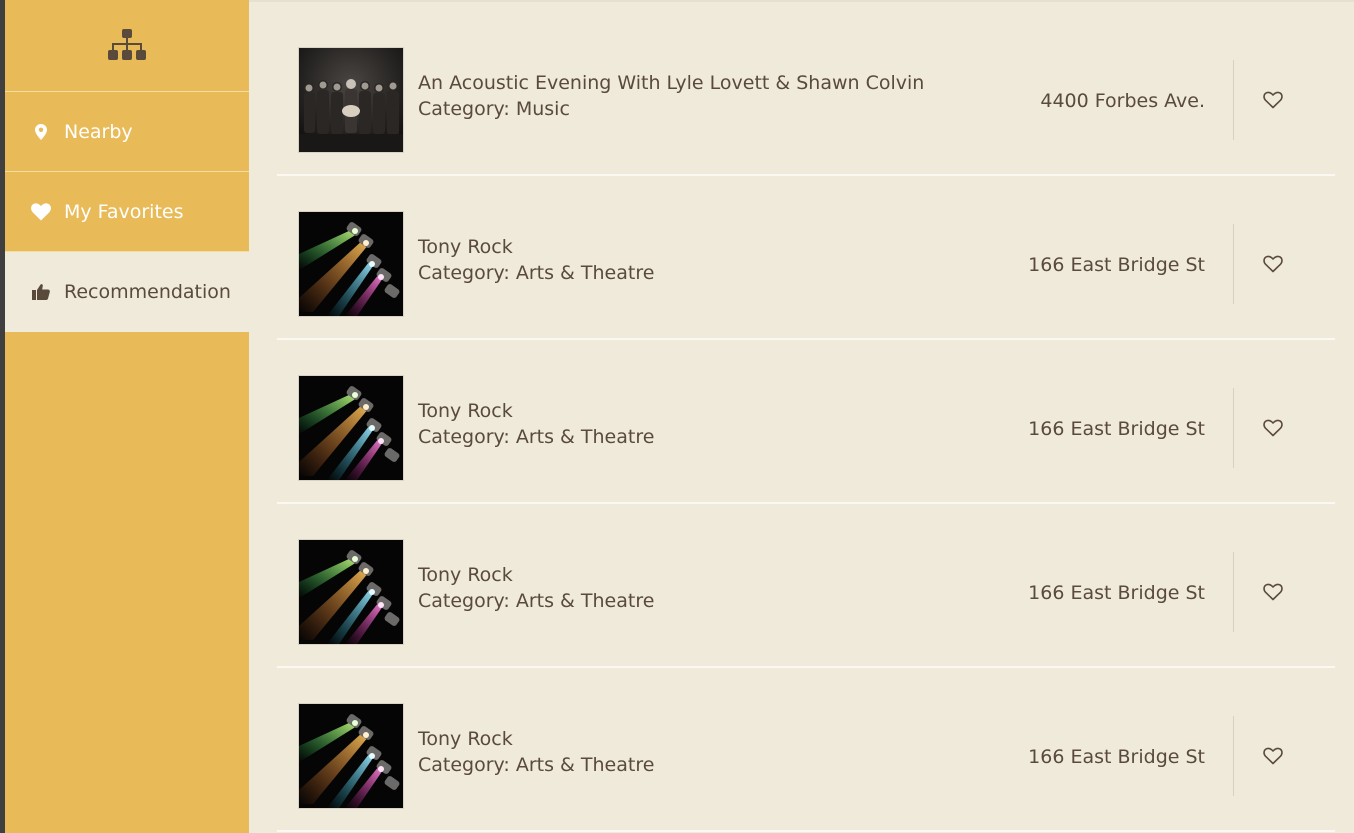  I want to click on sidebar-item-label: Recommendation, so click(147, 292).